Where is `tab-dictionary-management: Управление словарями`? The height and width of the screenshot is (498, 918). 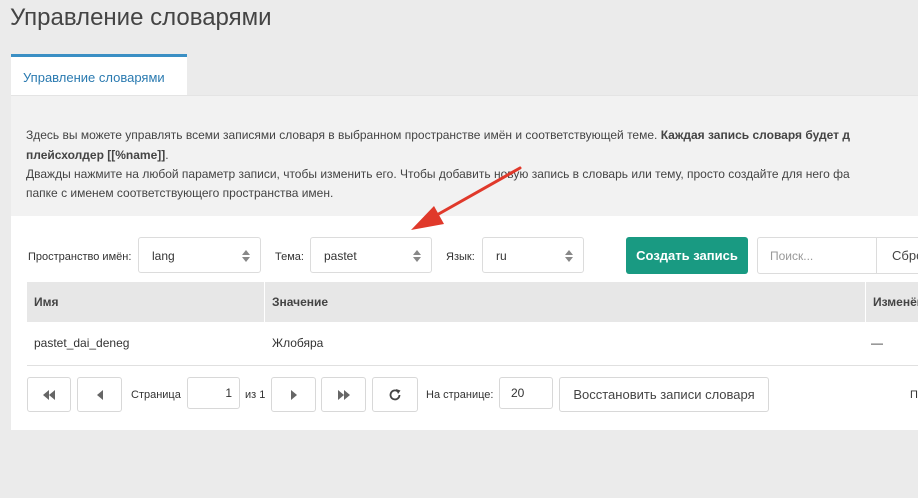 tab-dictionary-management: Управление словарями is located at coordinates (99, 75).